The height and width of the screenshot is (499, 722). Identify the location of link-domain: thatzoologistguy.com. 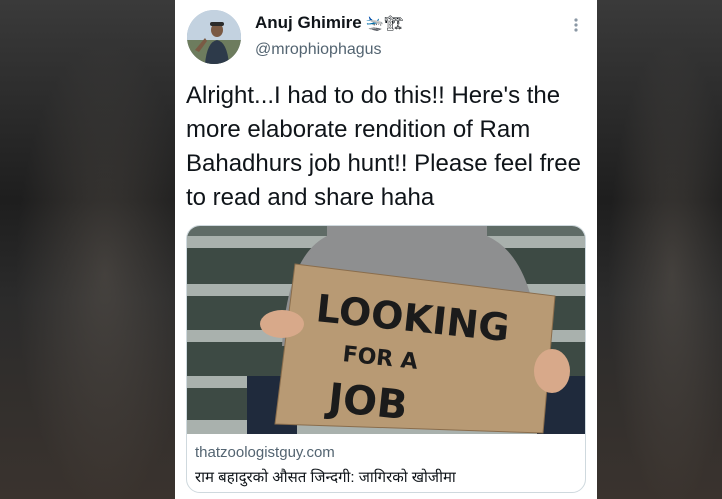
(265, 452).